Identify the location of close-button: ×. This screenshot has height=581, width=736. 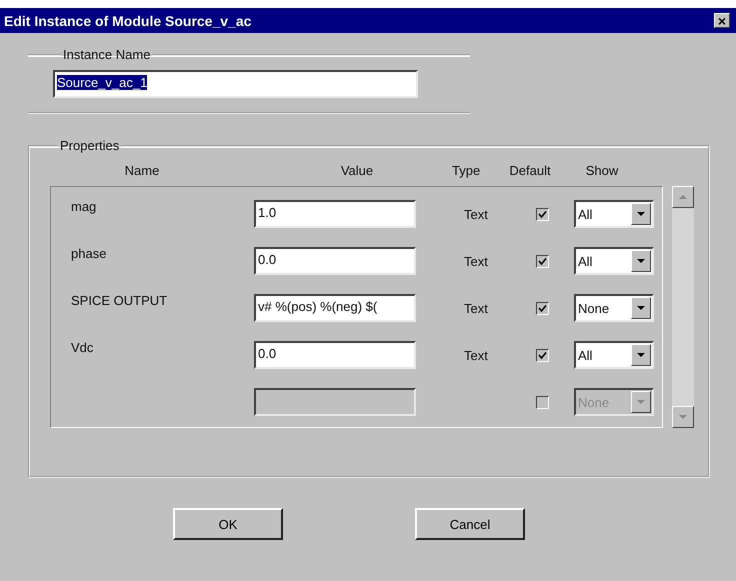
(722, 20).